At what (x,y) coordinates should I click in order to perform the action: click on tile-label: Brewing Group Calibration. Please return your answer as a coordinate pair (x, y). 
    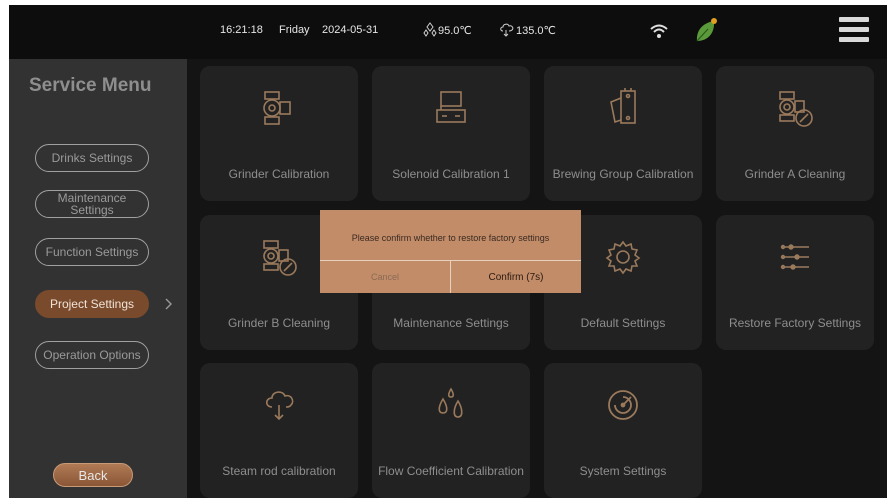
    Looking at the image, I should click on (623, 174).